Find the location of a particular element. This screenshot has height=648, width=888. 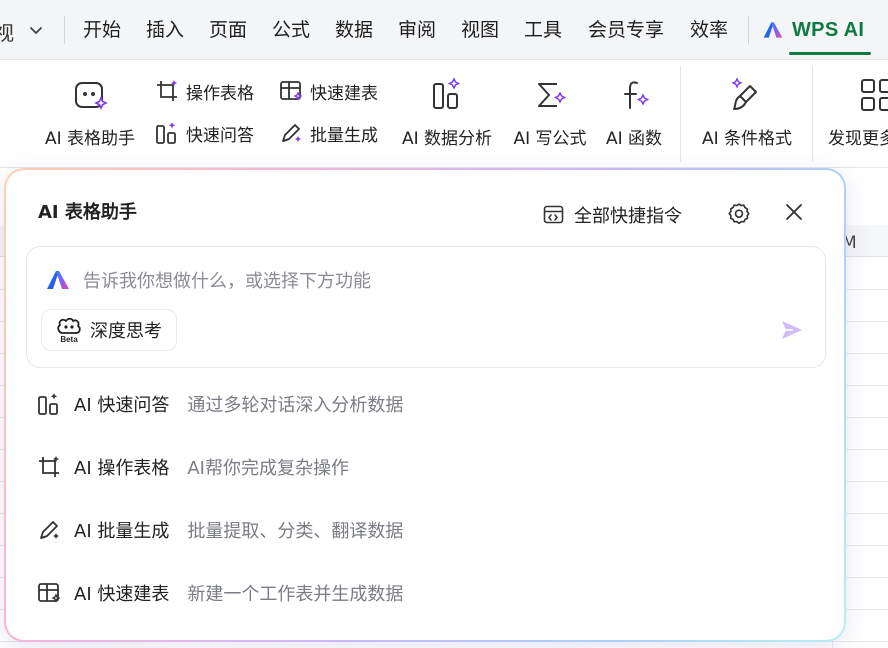

wps-ai-label: WPS AI is located at coordinates (828, 29).